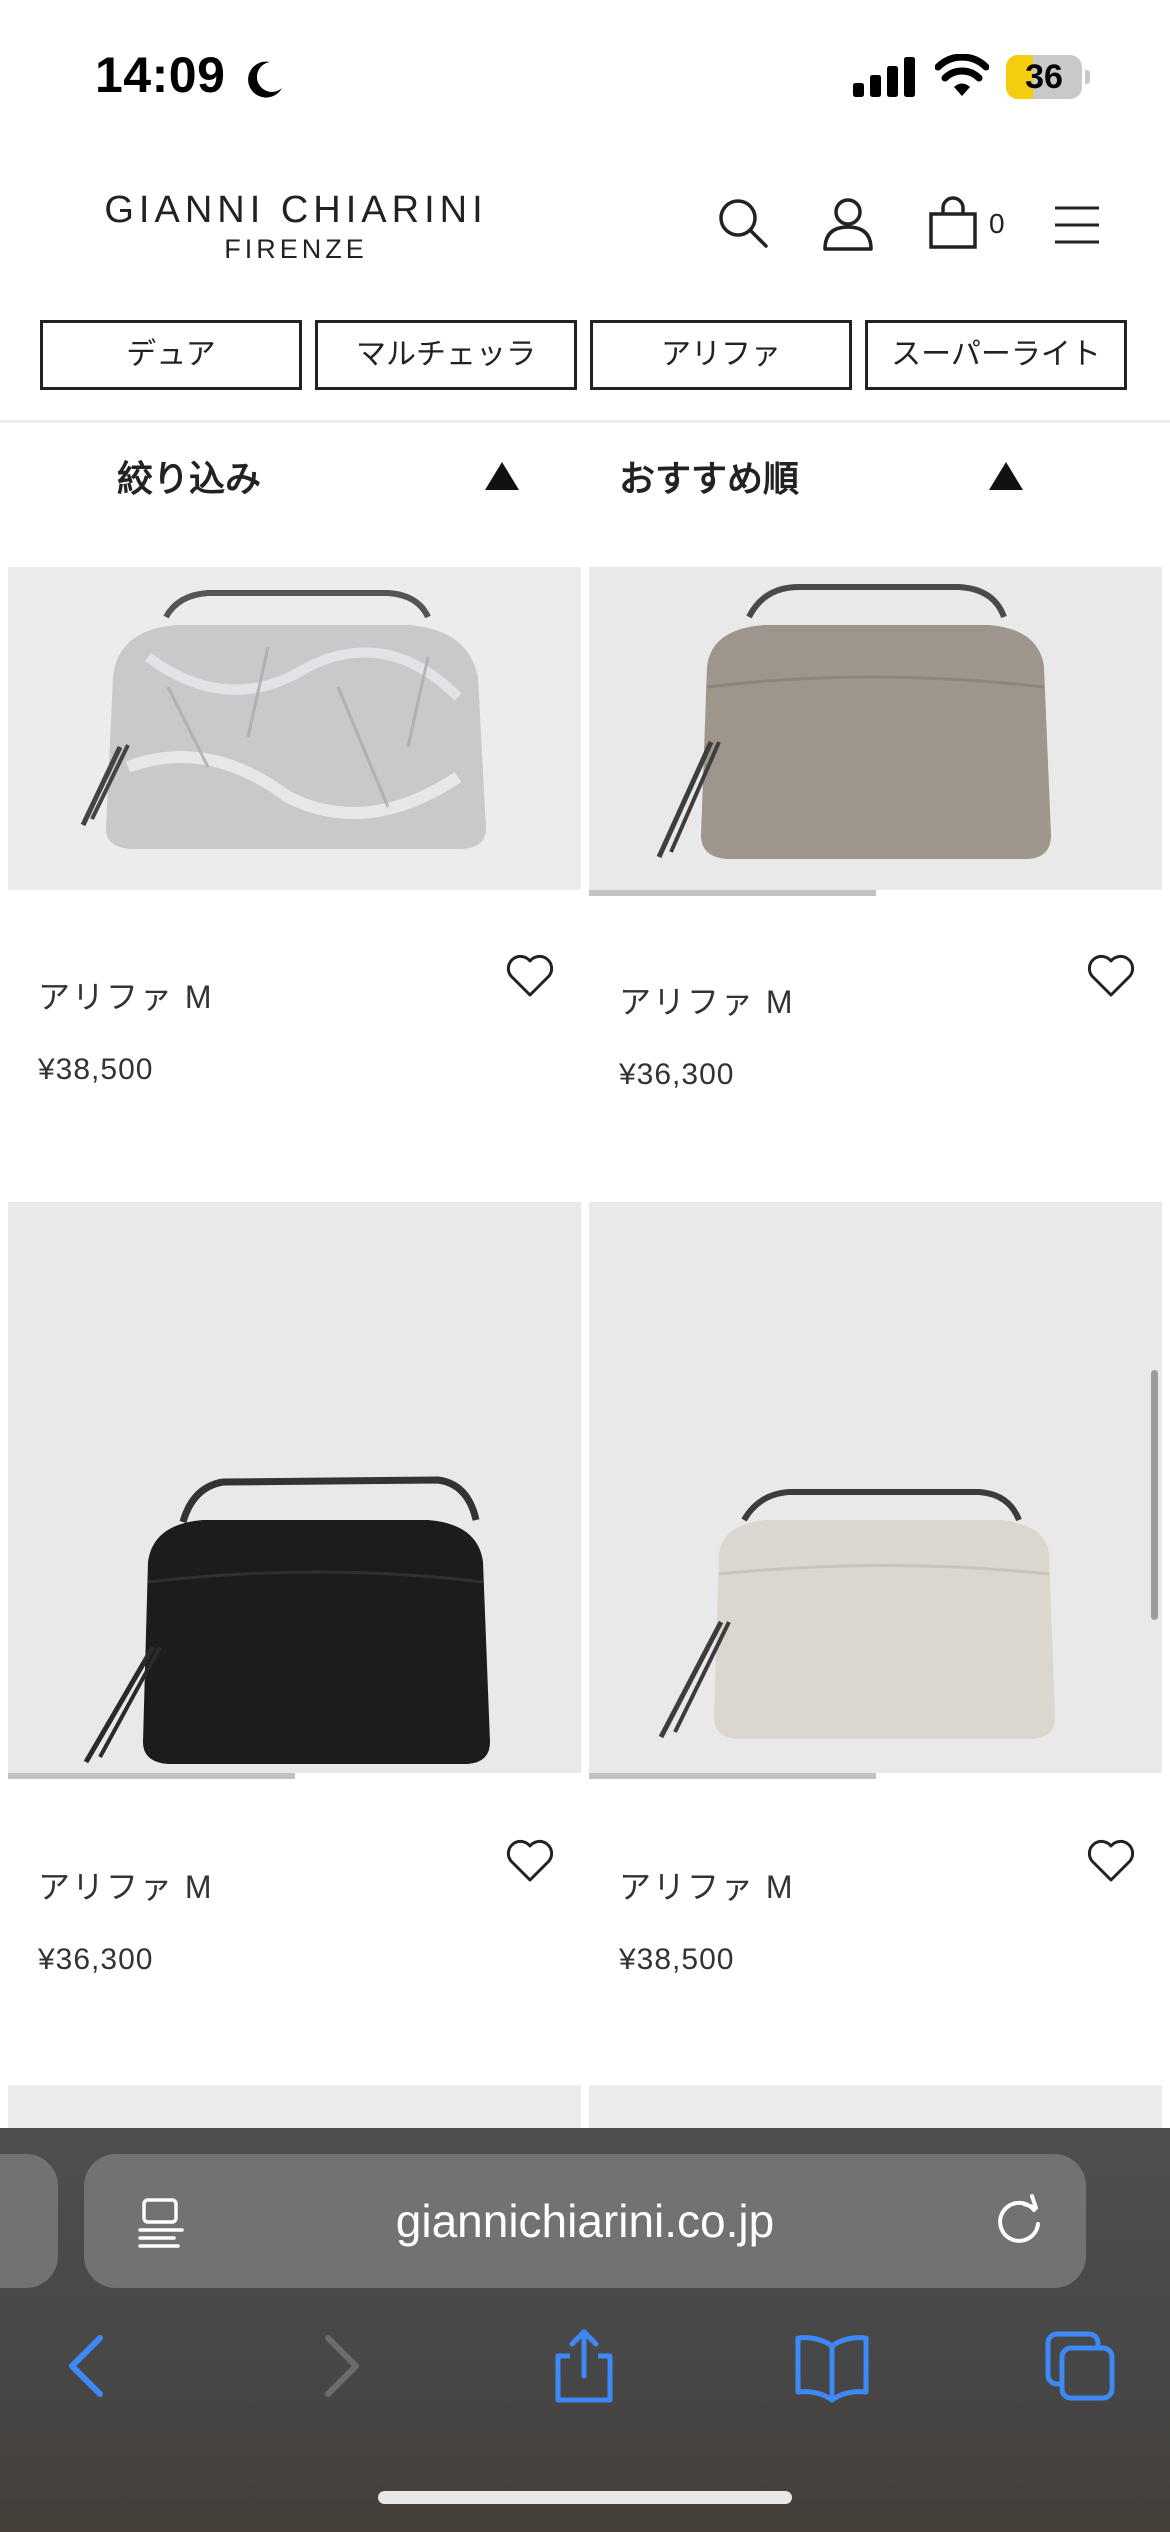 The width and height of the screenshot is (1170, 2532). What do you see at coordinates (721, 355) in the screenshot?
I see `category-tab-alifa: アリファ` at bounding box center [721, 355].